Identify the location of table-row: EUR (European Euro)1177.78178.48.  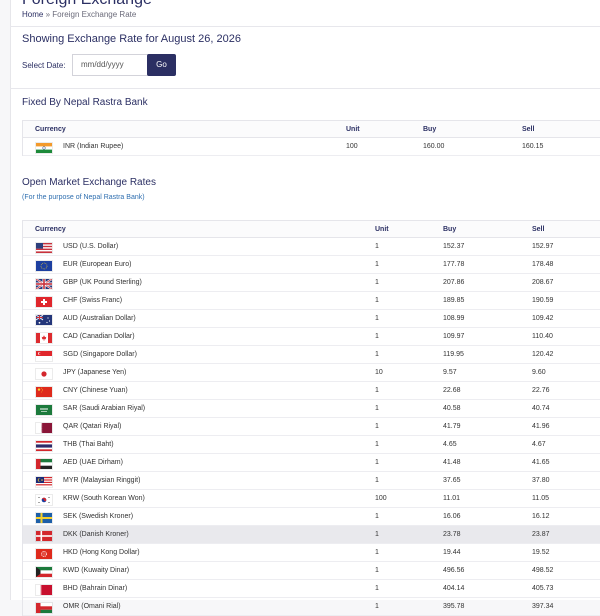
(311, 265).